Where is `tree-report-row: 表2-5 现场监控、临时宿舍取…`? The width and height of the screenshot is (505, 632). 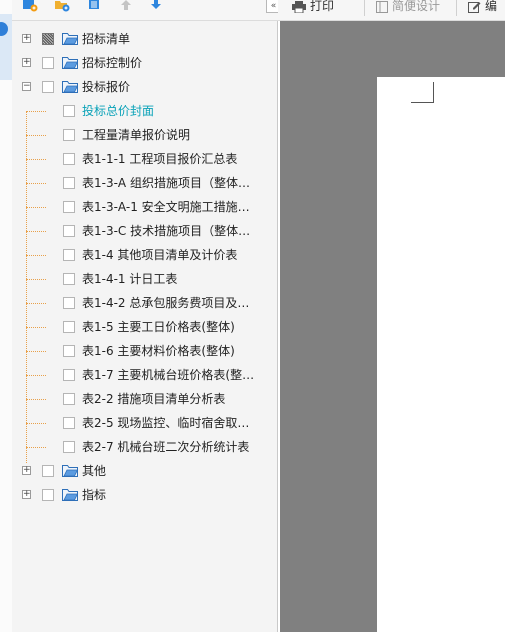
tree-report-row: 表2-5 现场监控、临时宿舍取… is located at coordinates (144, 423).